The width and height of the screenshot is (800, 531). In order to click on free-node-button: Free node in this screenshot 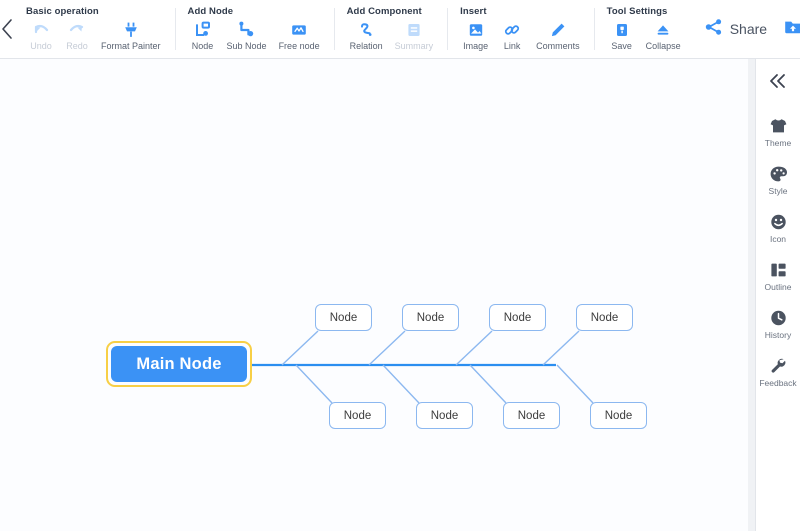, I will do `click(299, 36)`.